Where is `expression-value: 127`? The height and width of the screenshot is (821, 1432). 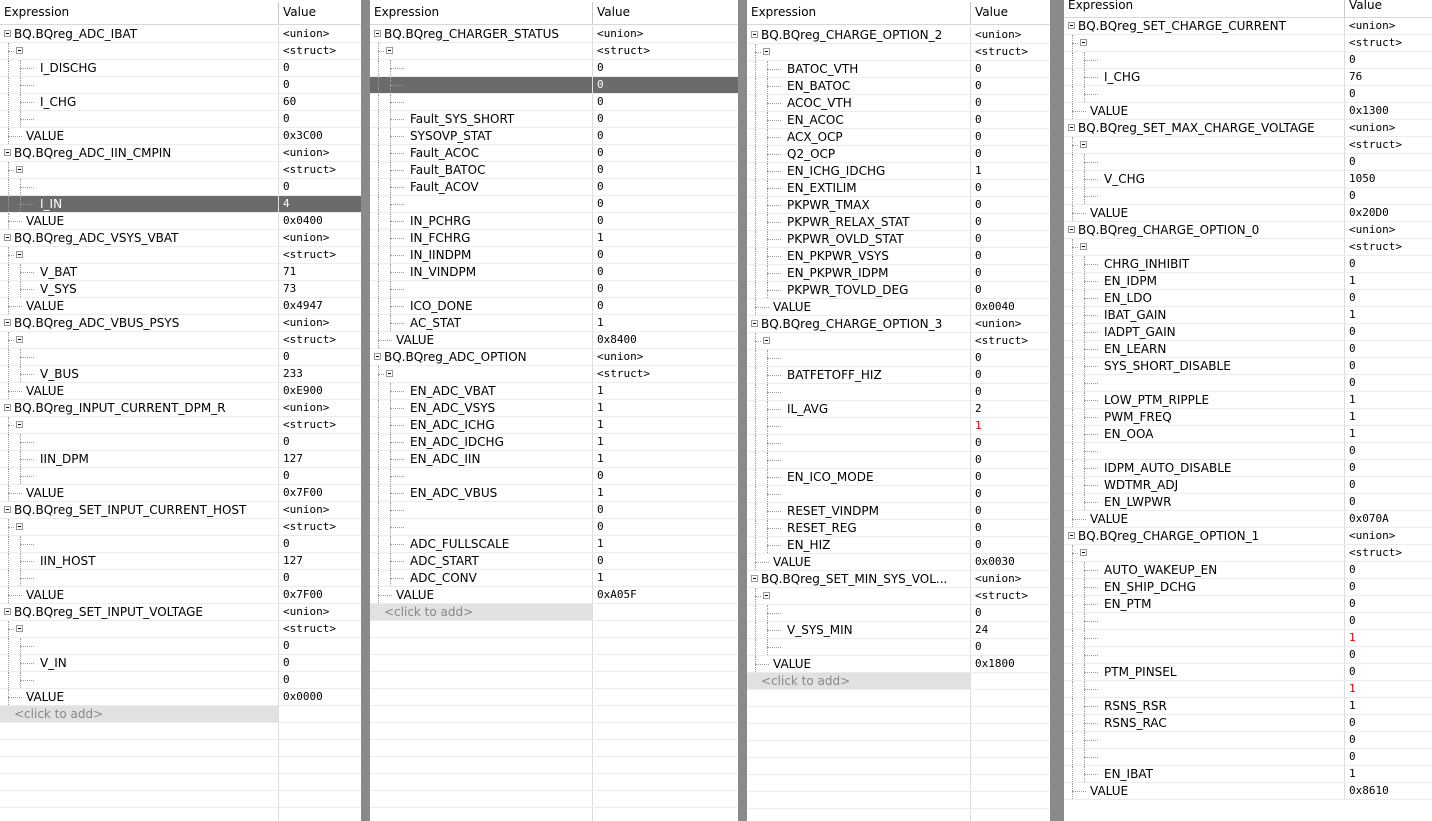 expression-value: 127 is located at coordinates (293, 458).